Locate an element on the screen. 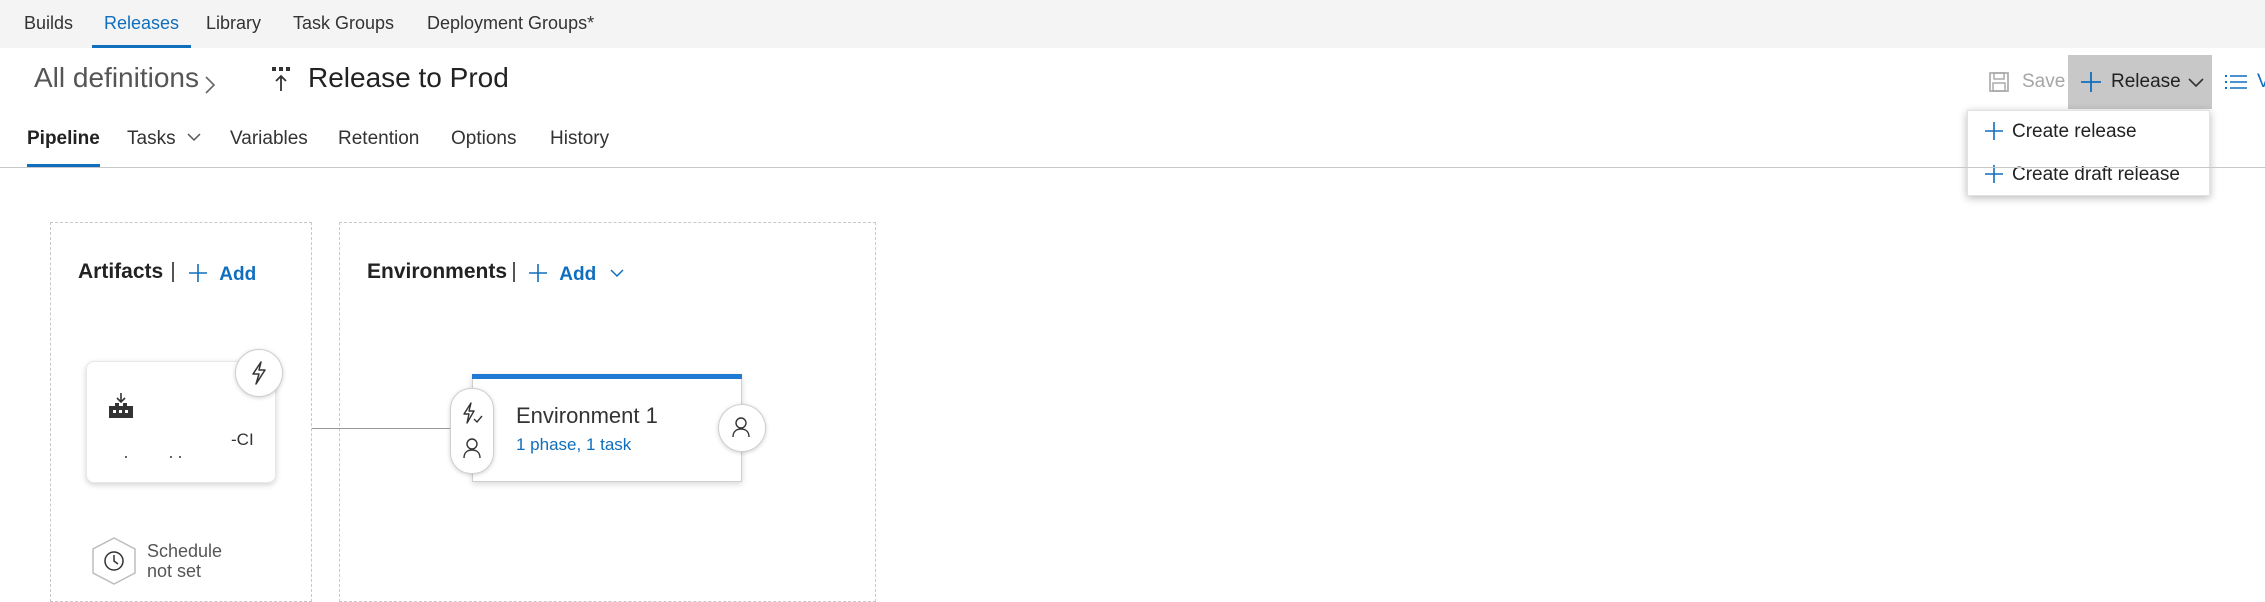 This screenshot has width=2265, height=602. save-label: Save is located at coordinates (2044, 81).